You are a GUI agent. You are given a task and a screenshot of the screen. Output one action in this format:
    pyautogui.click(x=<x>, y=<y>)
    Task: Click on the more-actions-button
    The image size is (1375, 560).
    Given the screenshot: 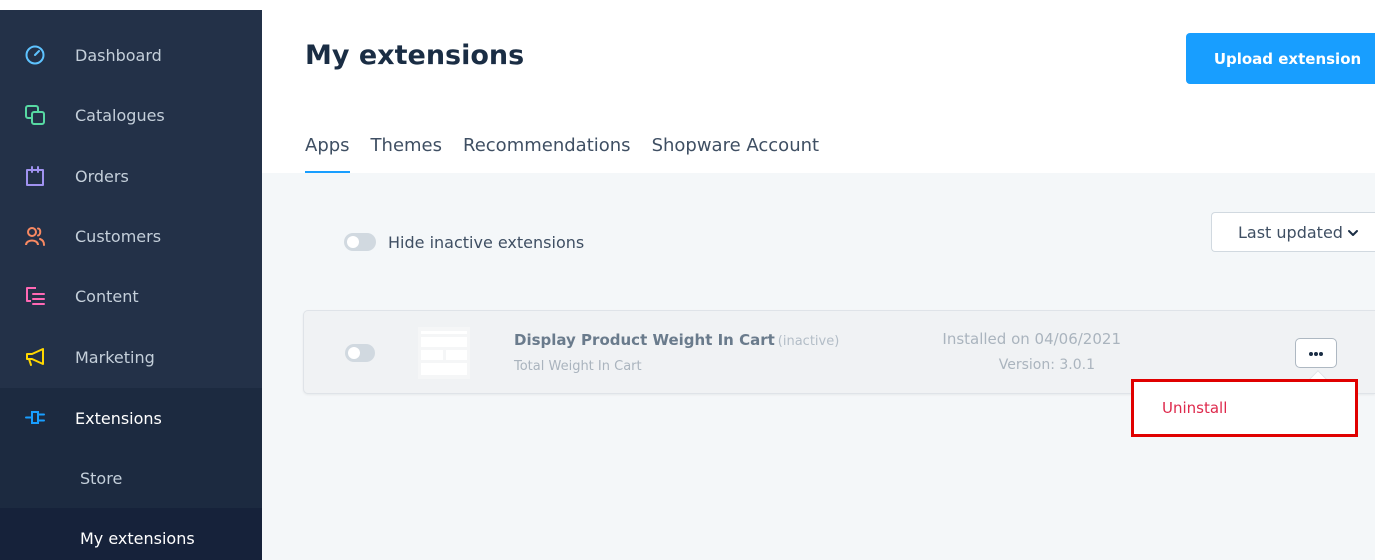 What is the action you would take?
    pyautogui.click(x=1316, y=353)
    